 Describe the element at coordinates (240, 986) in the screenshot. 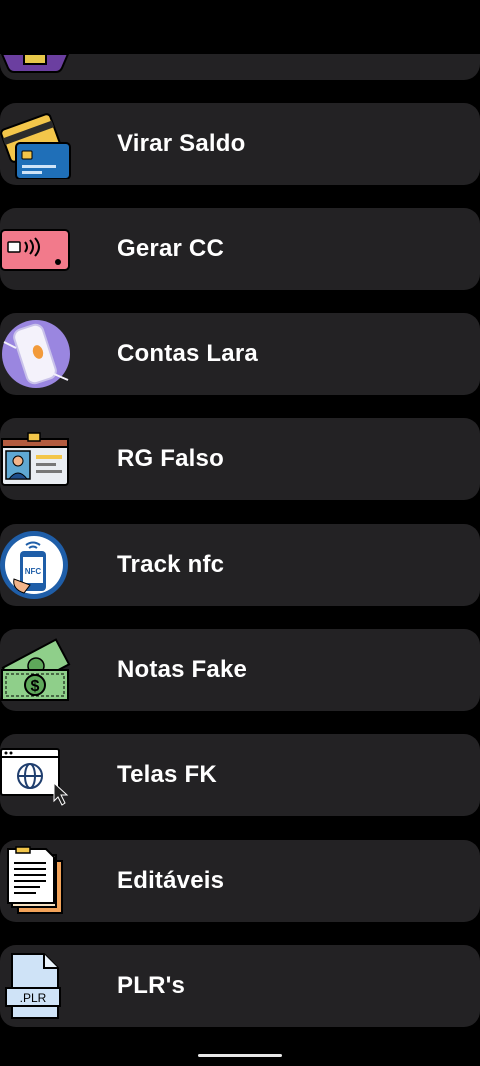

I see `menu-item-plrs: .PLR PLR's` at that location.